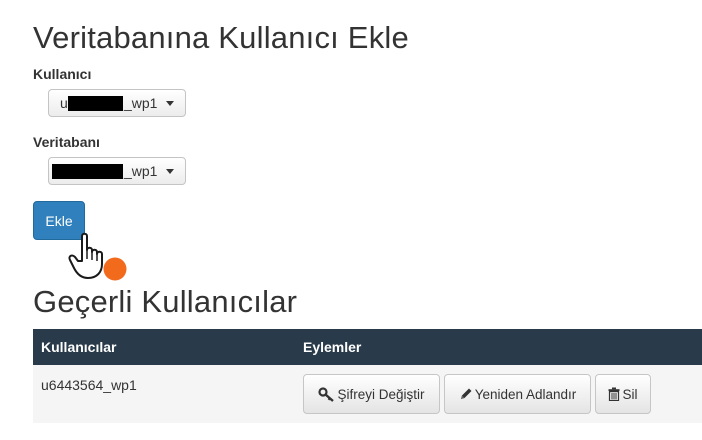  Describe the element at coordinates (141, 103) in the screenshot. I see `user-select-suffix: _wp1` at that location.